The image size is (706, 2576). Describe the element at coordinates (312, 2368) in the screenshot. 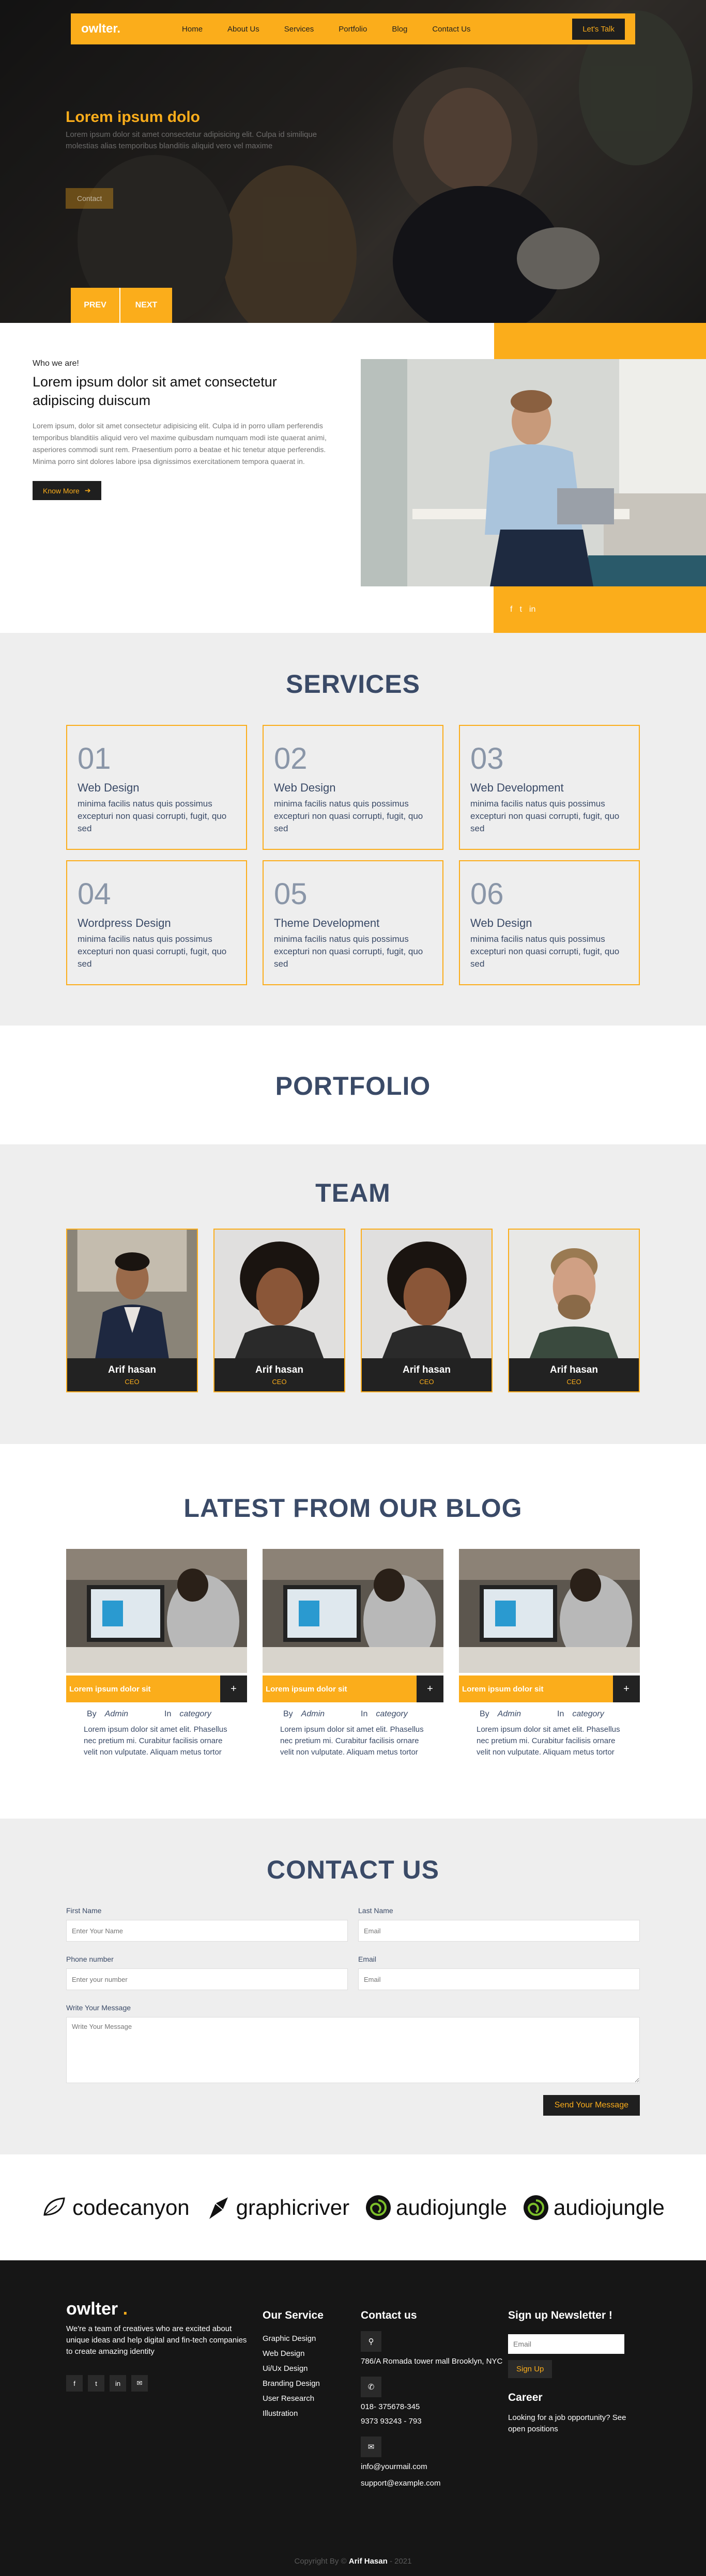

I see `footer-service-link: Ui/Ux Design` at that location.